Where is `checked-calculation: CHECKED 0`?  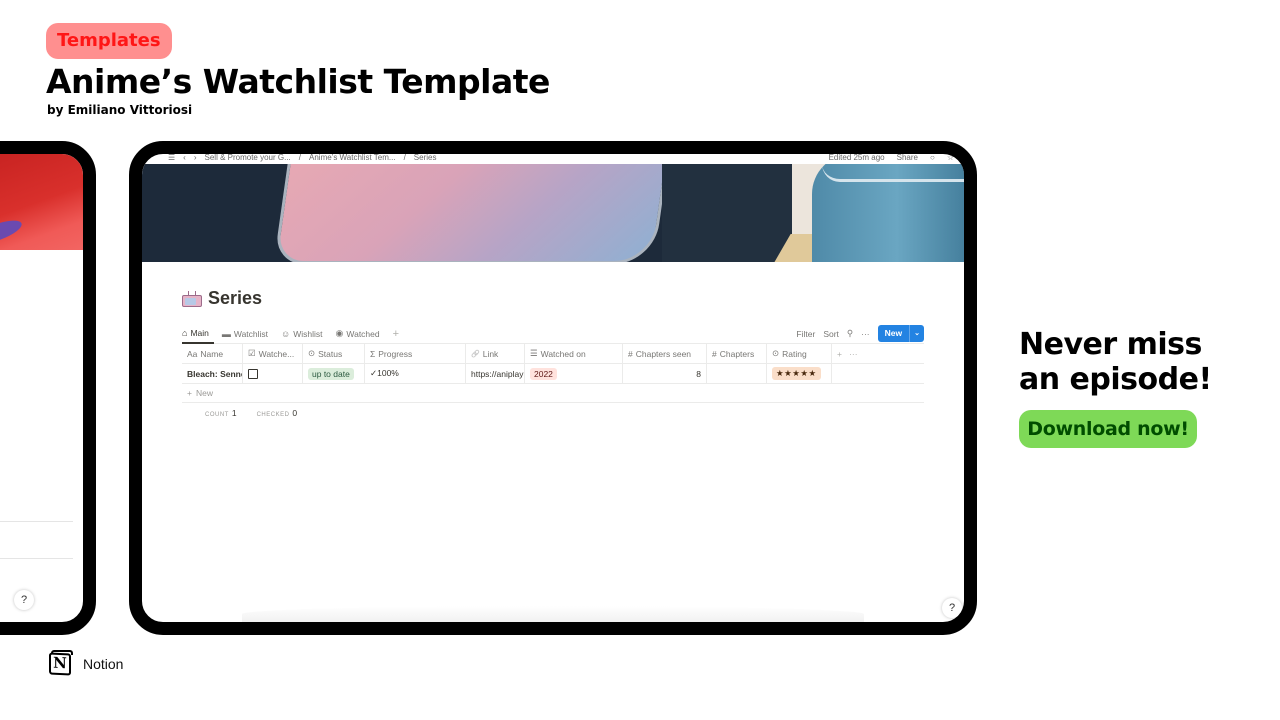 checked-calculation: CHECKED 0 is located at coordinates (277, 413).